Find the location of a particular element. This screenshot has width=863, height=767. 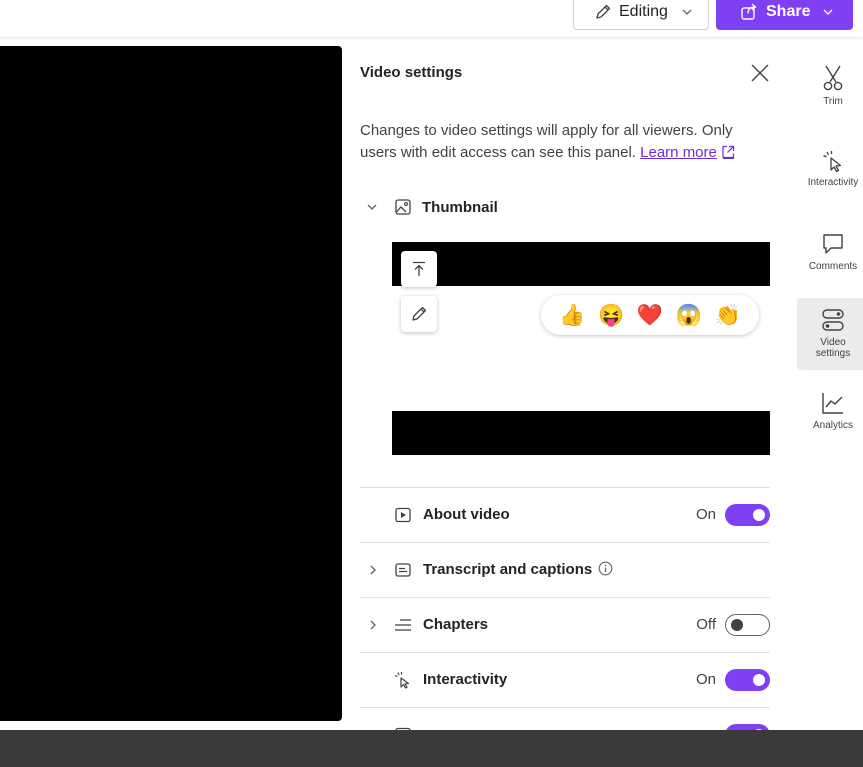

close-button is located at coordinates (759, 73).